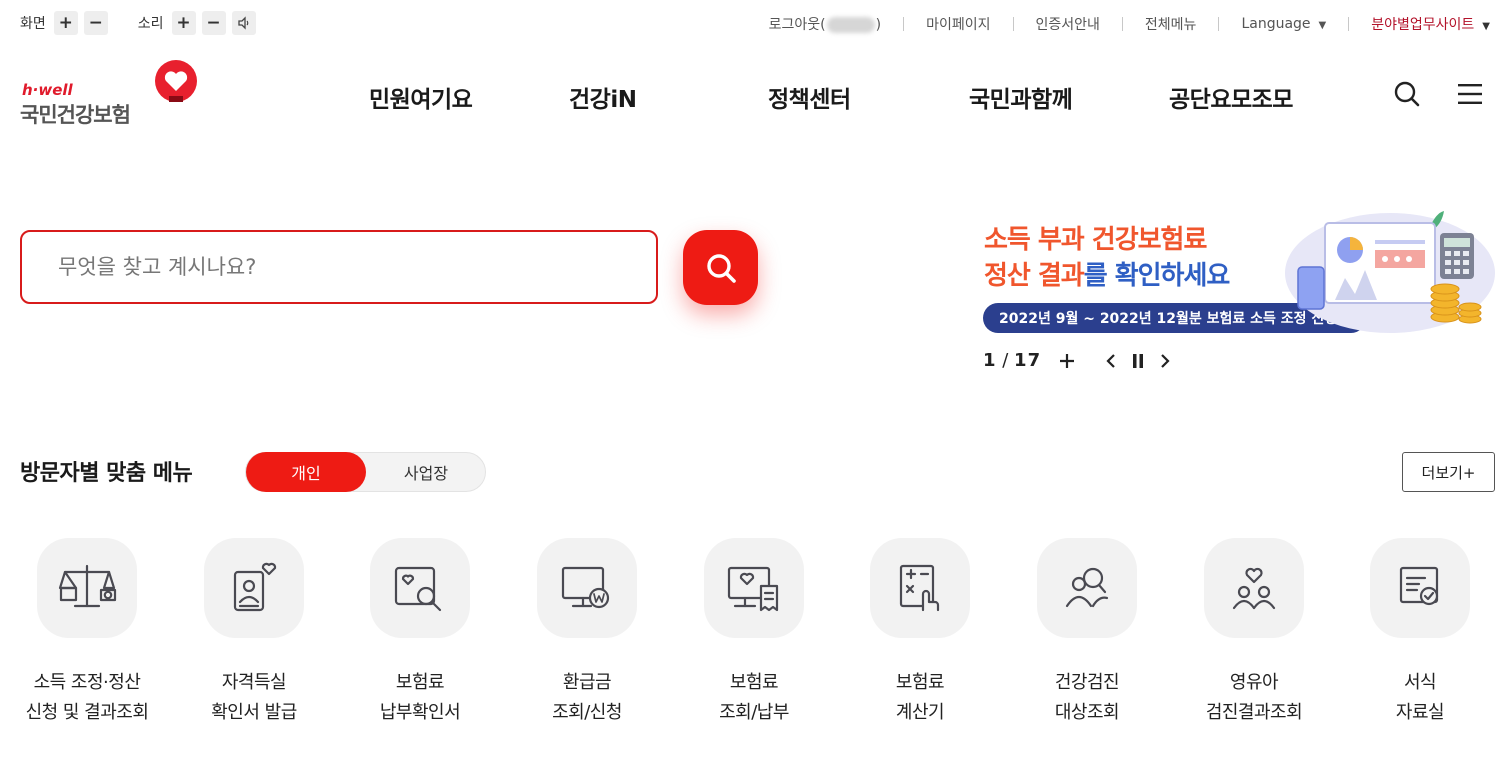 This screenshot has width=1502, height=763. I want to click on menu-item-label: 영유아 검진결과조회, so click(1254, 697).